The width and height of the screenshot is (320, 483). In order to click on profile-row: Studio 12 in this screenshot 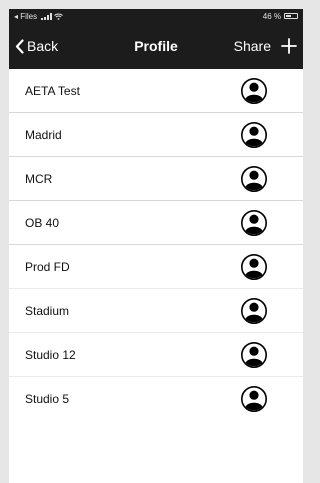, I will do `click(156, 355)`.